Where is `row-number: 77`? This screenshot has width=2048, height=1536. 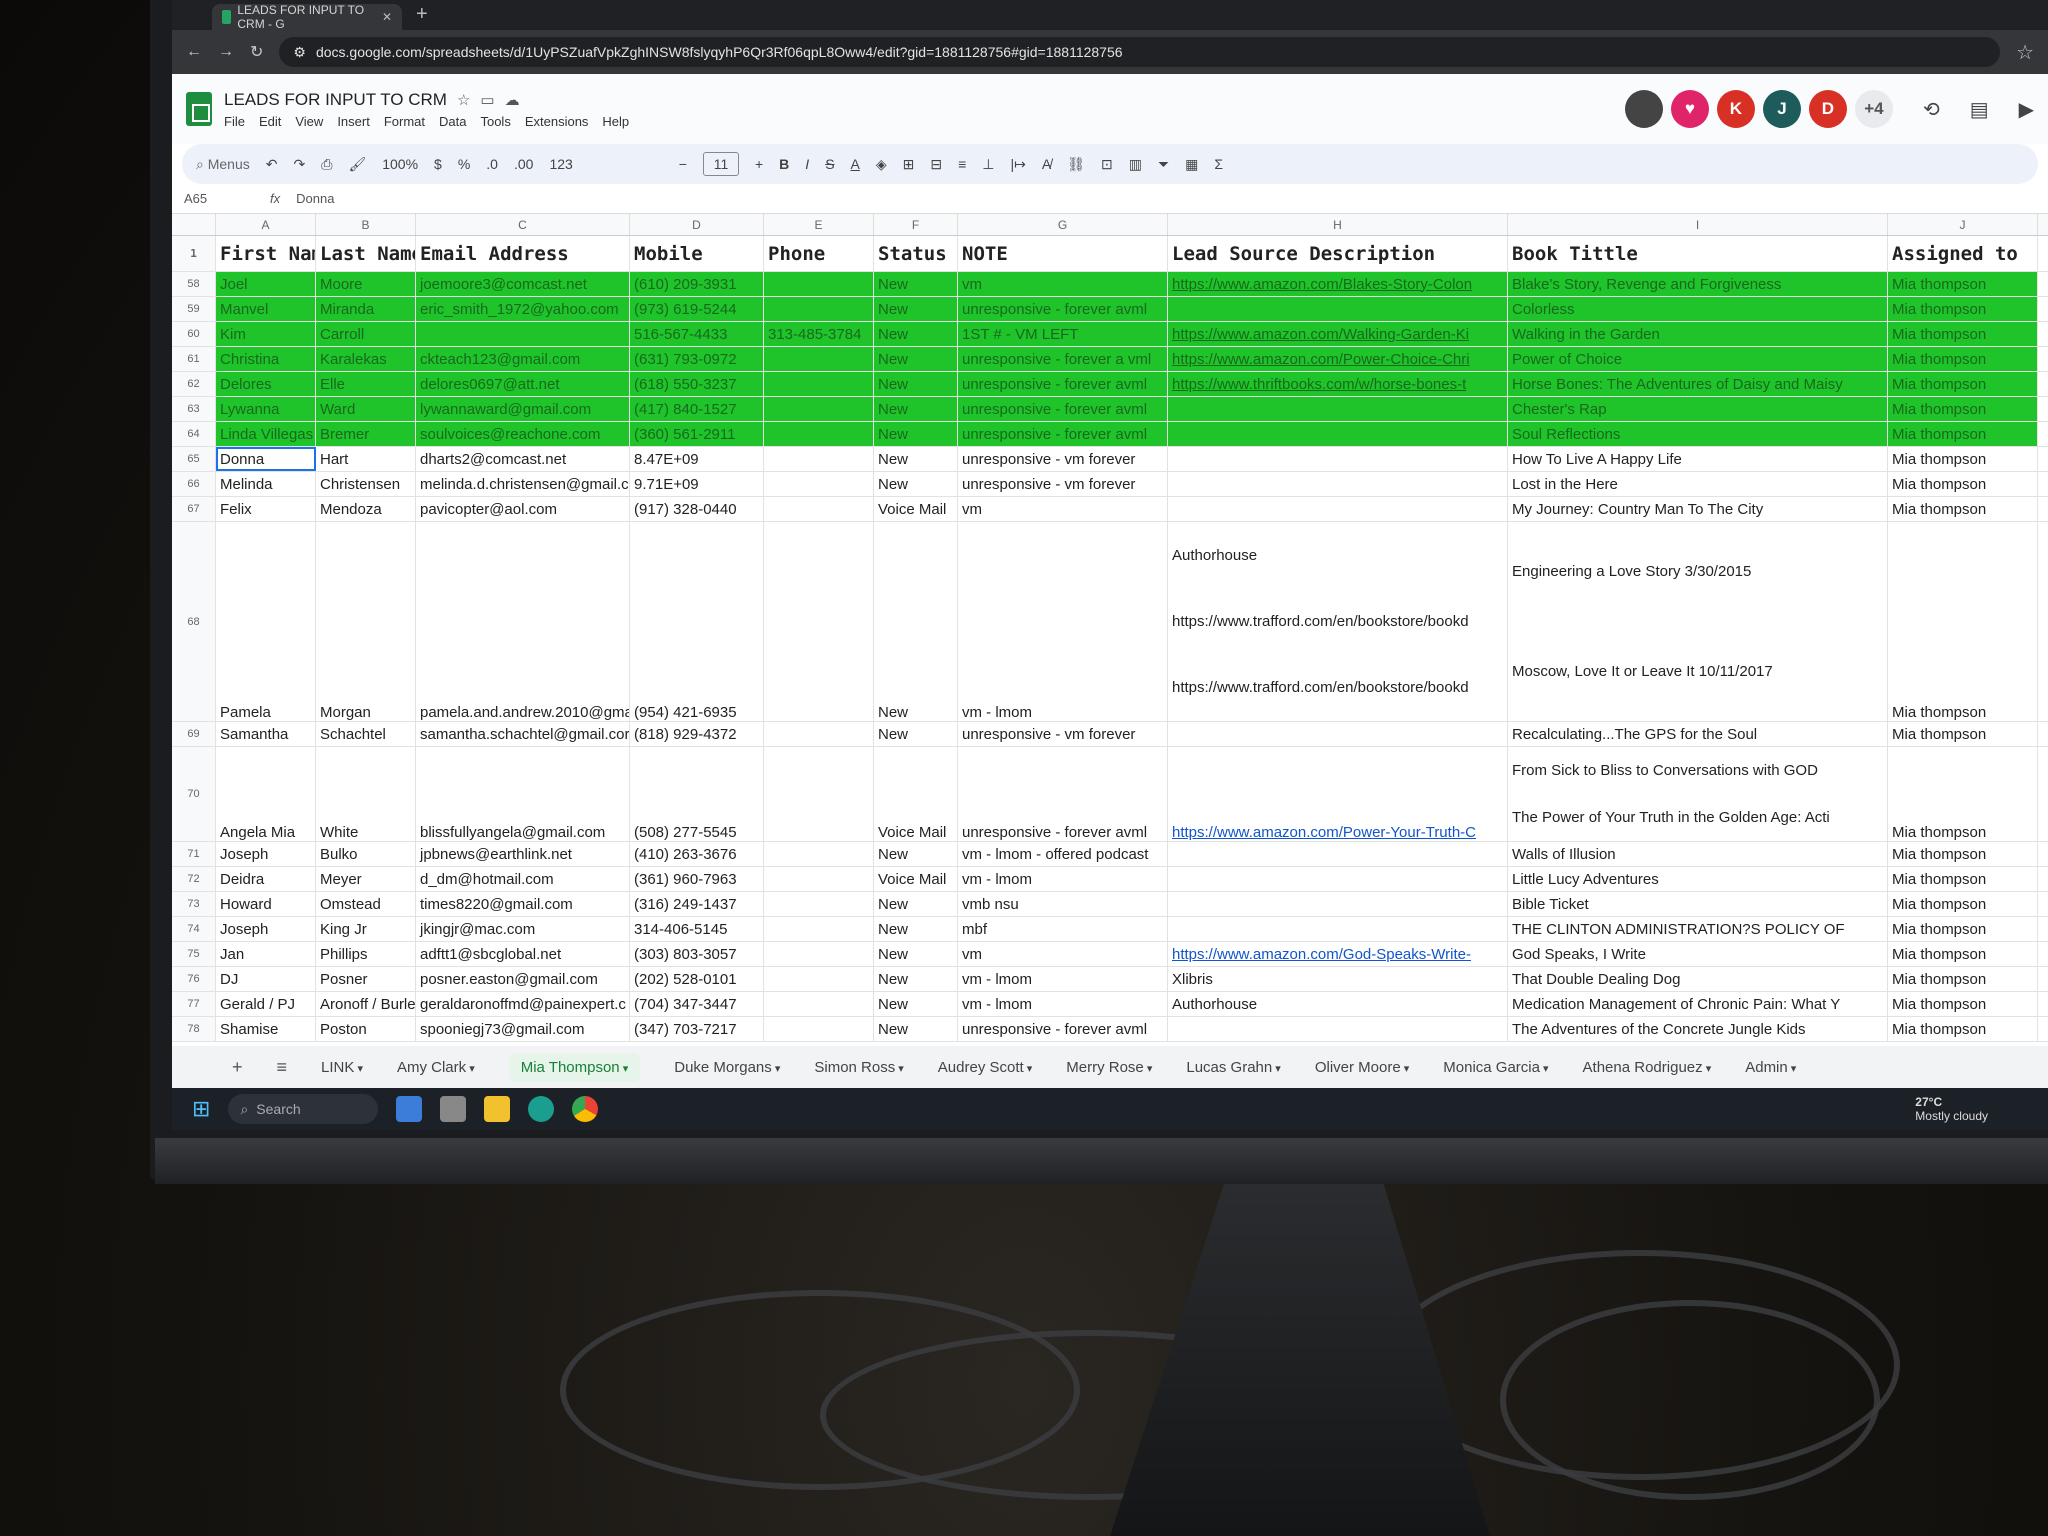 row-number: 77 is located at coordinates (194, 1004).